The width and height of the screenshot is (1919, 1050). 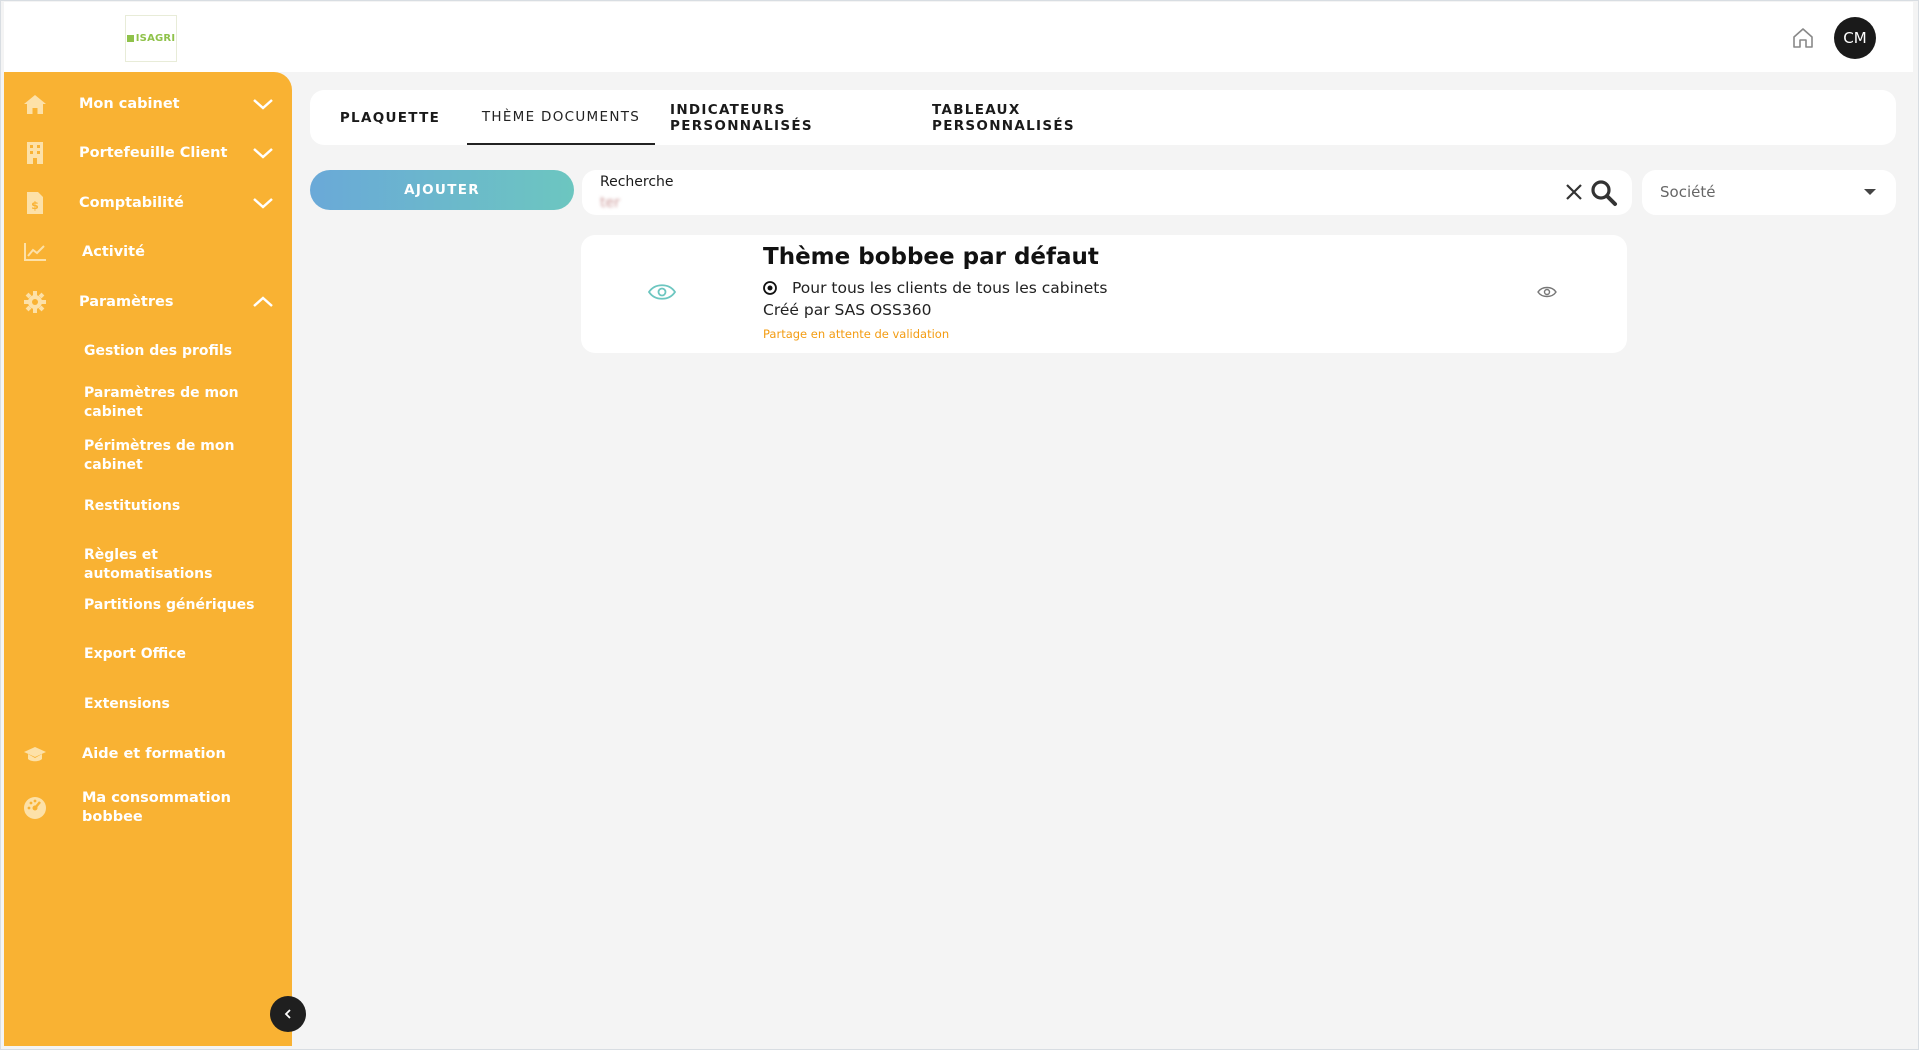 What do you see at coordinates (184, 565) in the screenshot?
I see `sidebar-subitem-regles-automatisations: Règles et automatisations` at bounding box center [184, 565].